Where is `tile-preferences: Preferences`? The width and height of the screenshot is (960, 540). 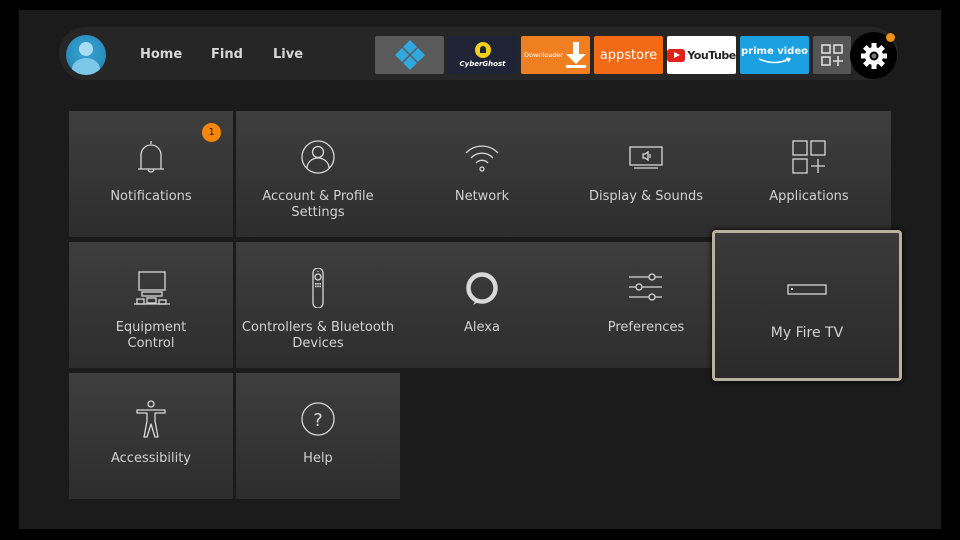
tile-preferences: Preferences is located at coordinates (646, 305).